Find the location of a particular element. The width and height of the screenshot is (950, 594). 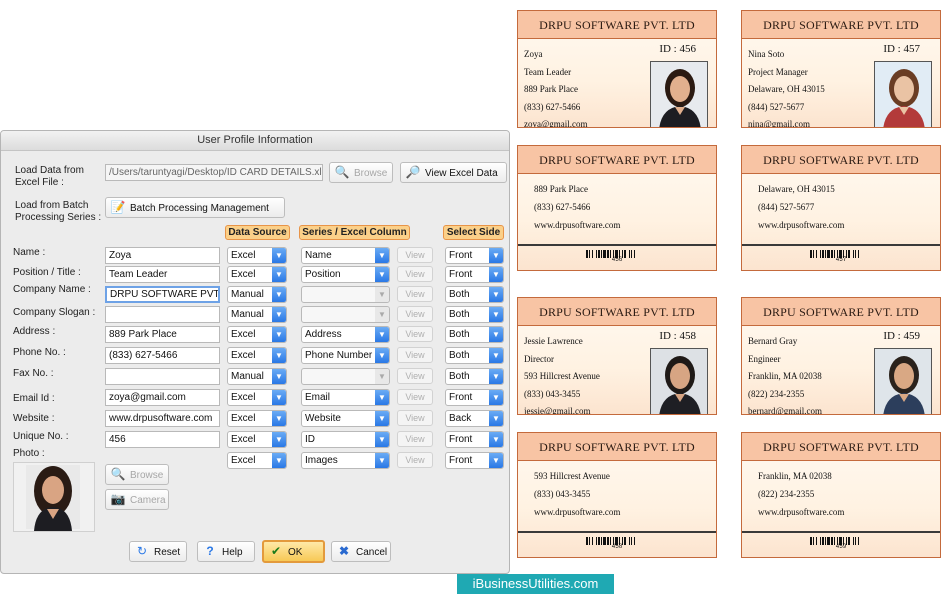

card-photo is located at coordinates (679, 94).